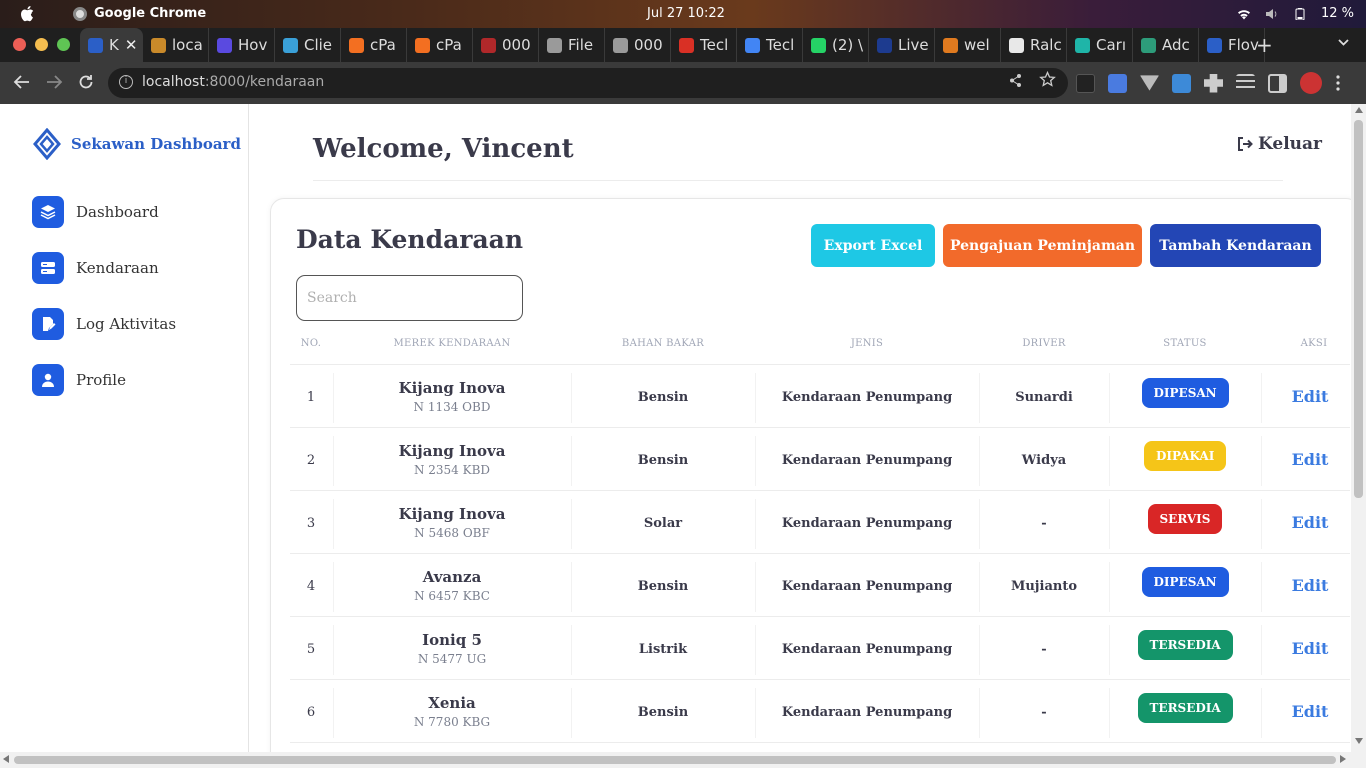 This screenshot has height=768, width=1366. I want to click on browser-tab: Live, so click(902, 45).